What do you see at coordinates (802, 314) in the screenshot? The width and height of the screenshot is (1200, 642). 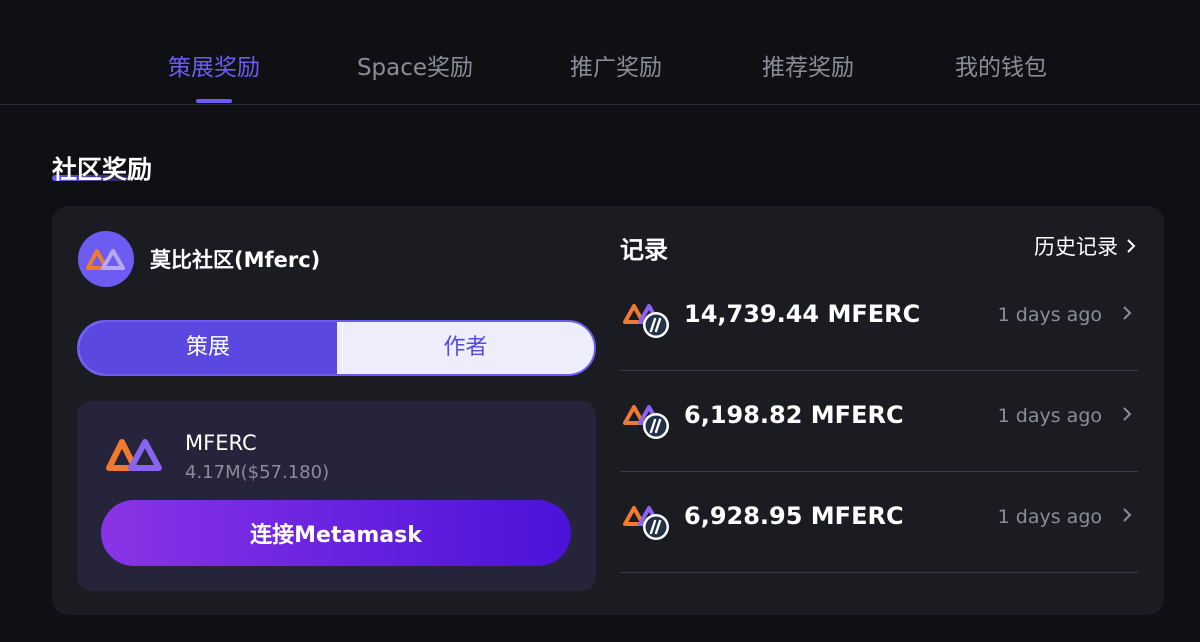 I see `record-amount: 14,739.44 MFERC` at bounding box center [802, 314].